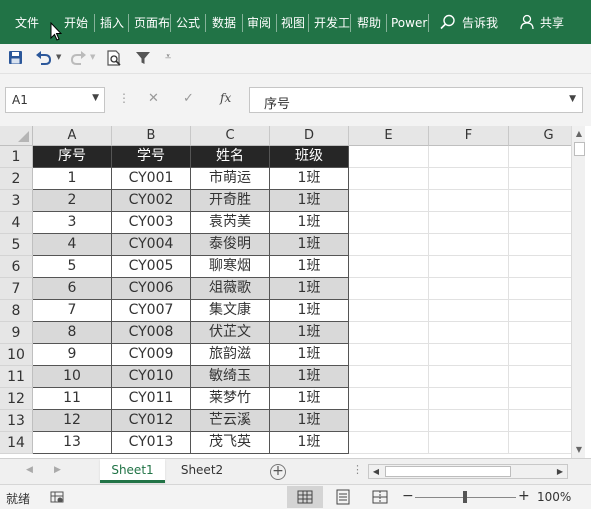 The image size is (591, 511). Describe the element at coordinates (278, 472) in the screenshot. I see `add-sheet-icon: +` at that location.